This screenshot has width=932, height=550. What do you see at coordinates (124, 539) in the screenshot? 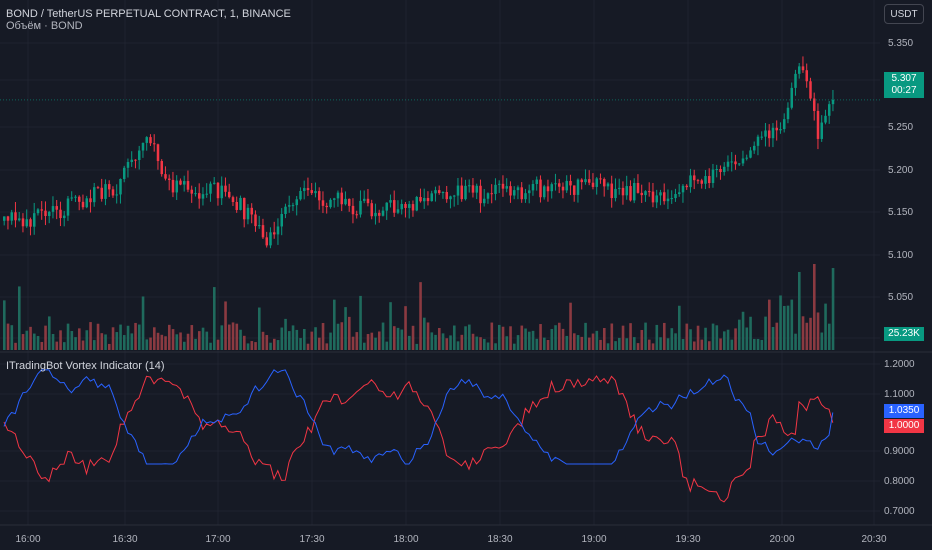
I see `time-axis-label: 16:30` at bounding box center [124, 539].